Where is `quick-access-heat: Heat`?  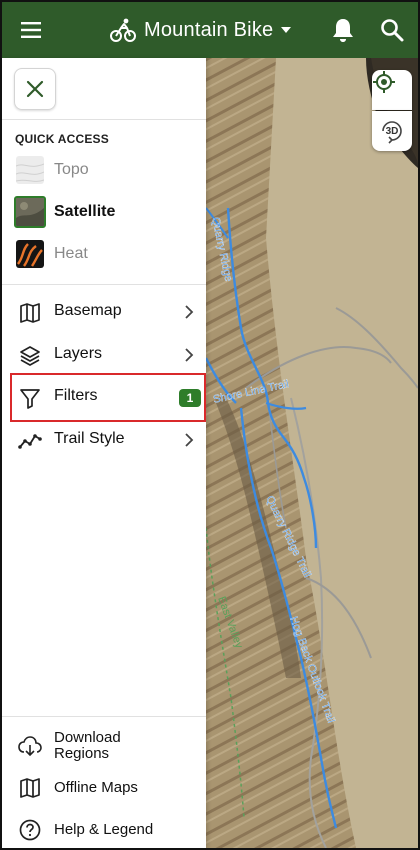 quick-access-heat: Heat is located at coordinates (104, 254).